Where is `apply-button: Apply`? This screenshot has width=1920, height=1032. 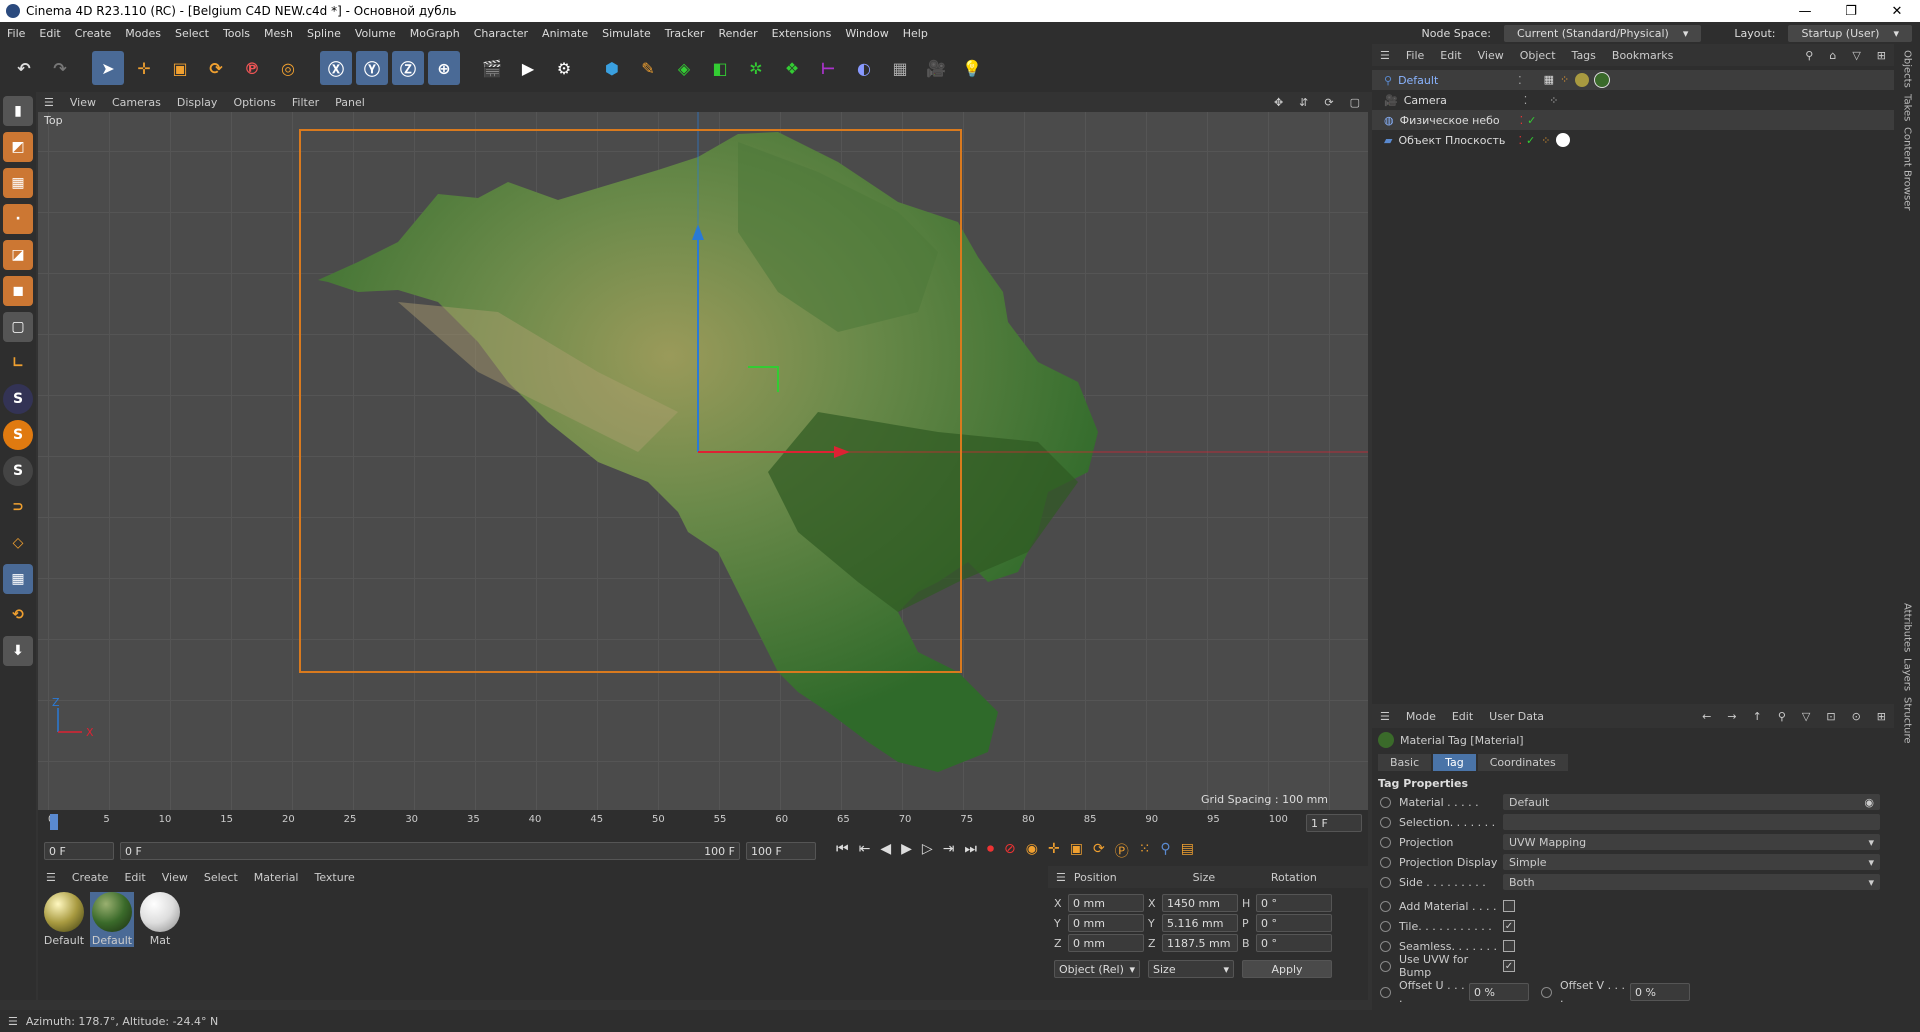
apply-button: Apply is located at coordinates (1287, 969).